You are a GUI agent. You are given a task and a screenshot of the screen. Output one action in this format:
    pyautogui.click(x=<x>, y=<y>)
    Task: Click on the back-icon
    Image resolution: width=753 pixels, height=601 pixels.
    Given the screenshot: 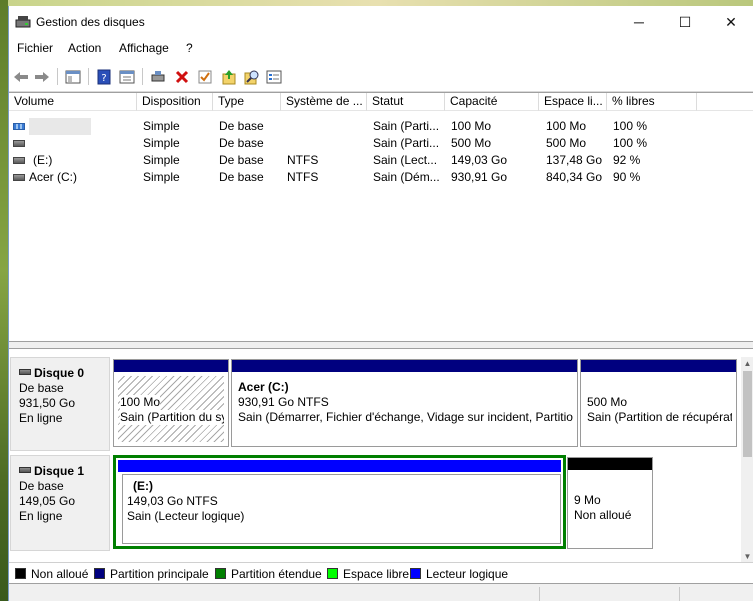 What is the action you would take?
    pyautogui.click(x=21, y=76)
    